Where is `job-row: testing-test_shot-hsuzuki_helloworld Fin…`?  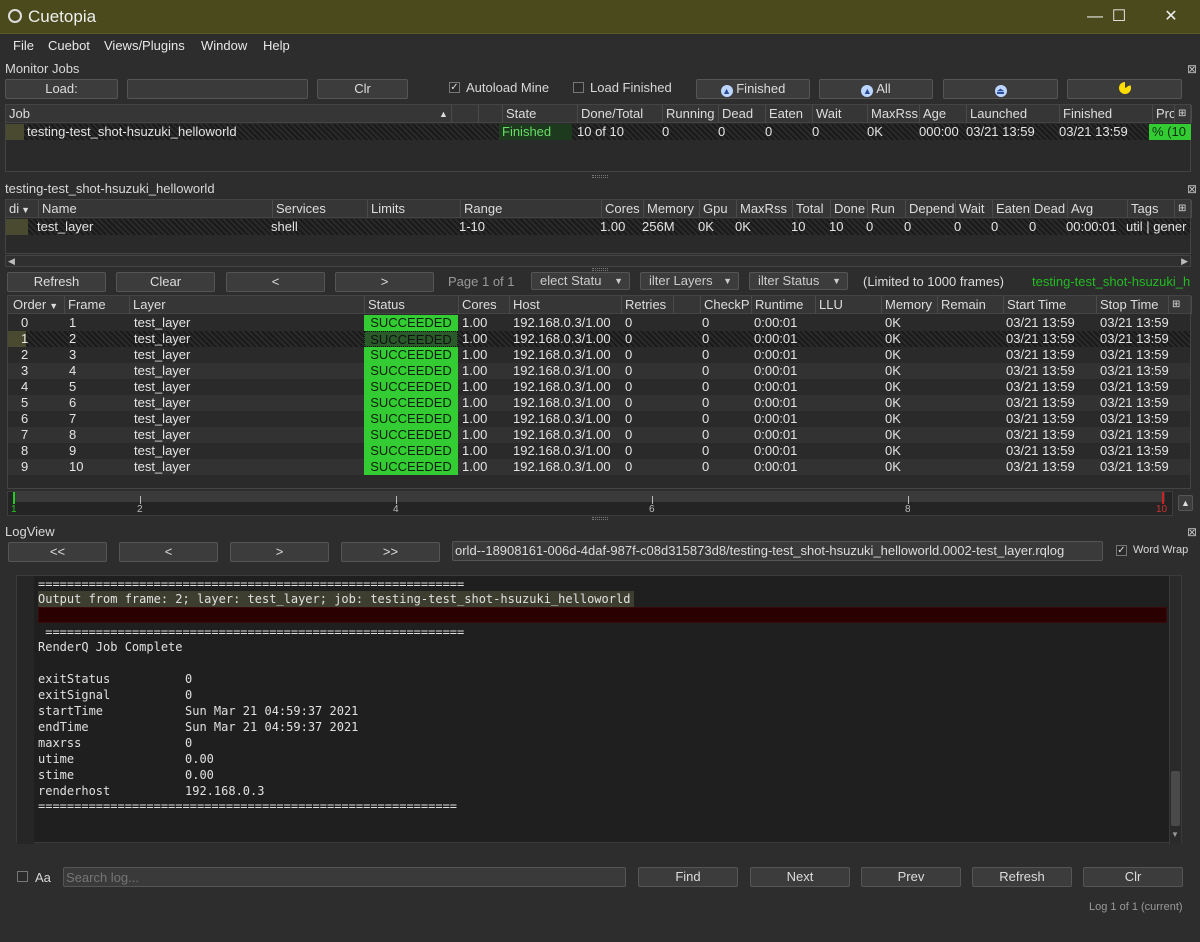 job-row: testing-test_shot-hsuzuki_helloworld Fin… is located at coordinates (598, 132).